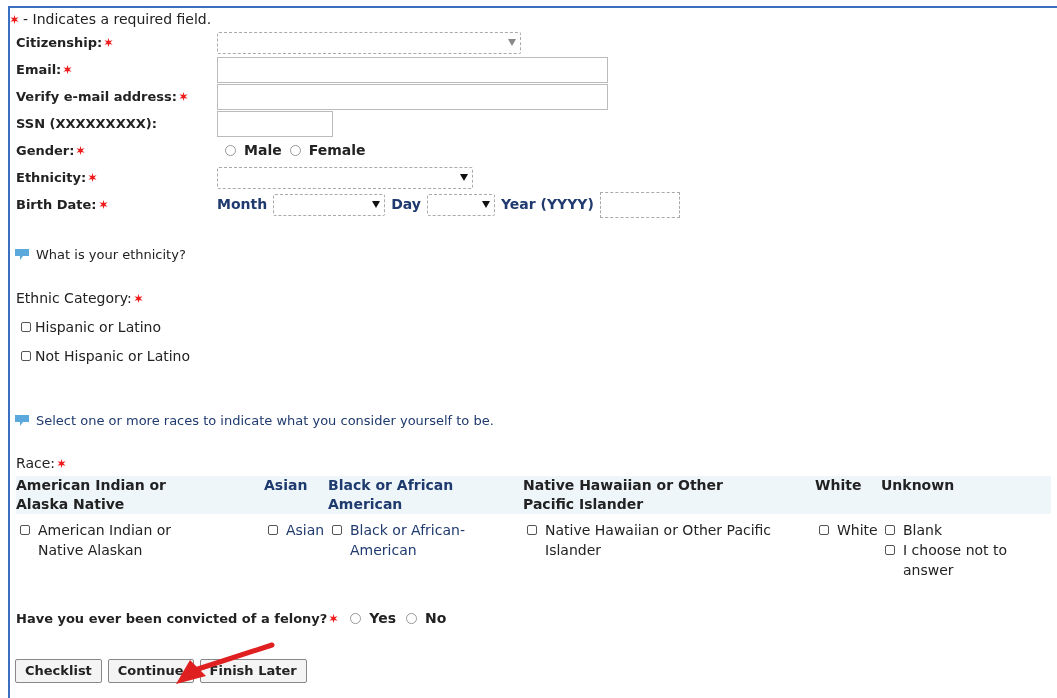 Image resolution: width=1057 pixels, height=698 pixels. Describe the element at coordinates (58, 671) in the screenshot. I see `form-button: Checklist` at that location.